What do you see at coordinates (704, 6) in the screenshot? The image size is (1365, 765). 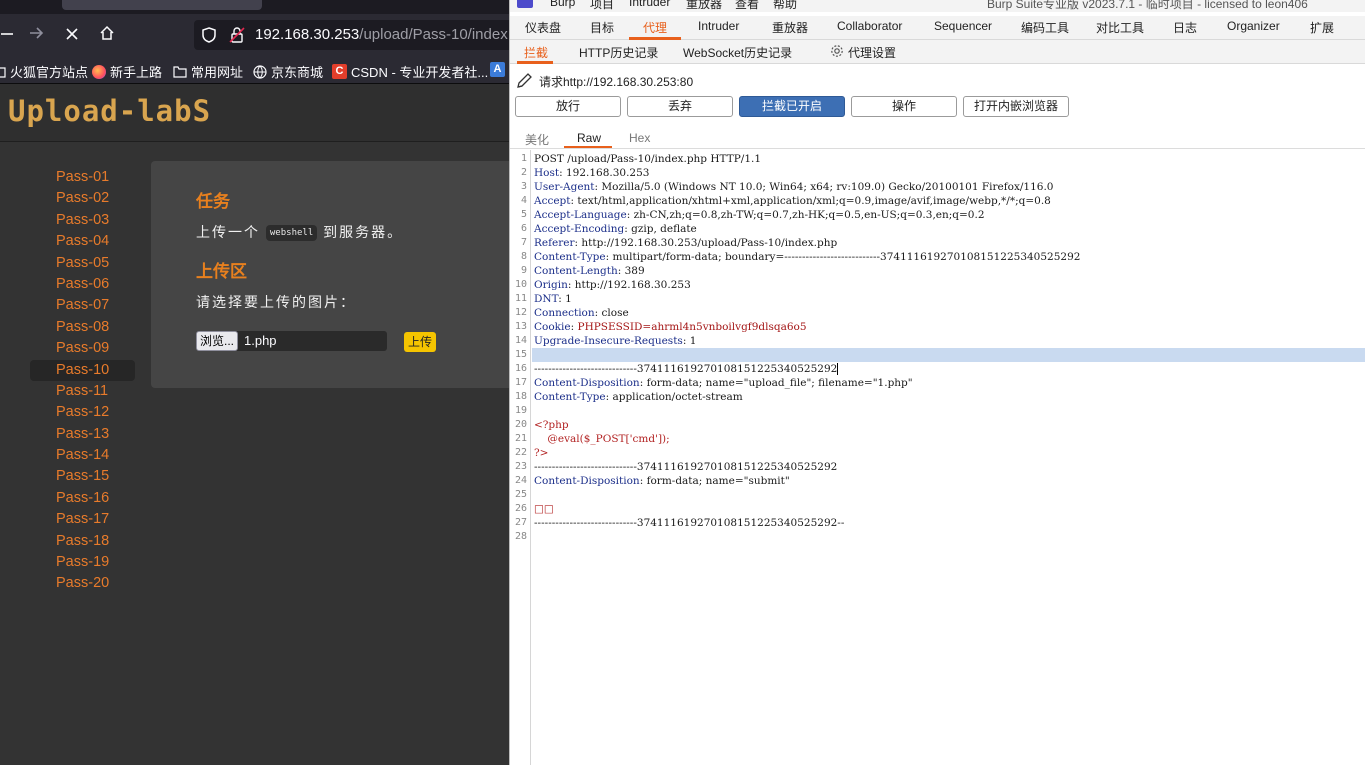 I see `menu-repeater: 重放器` at bounding box center [704, 6].